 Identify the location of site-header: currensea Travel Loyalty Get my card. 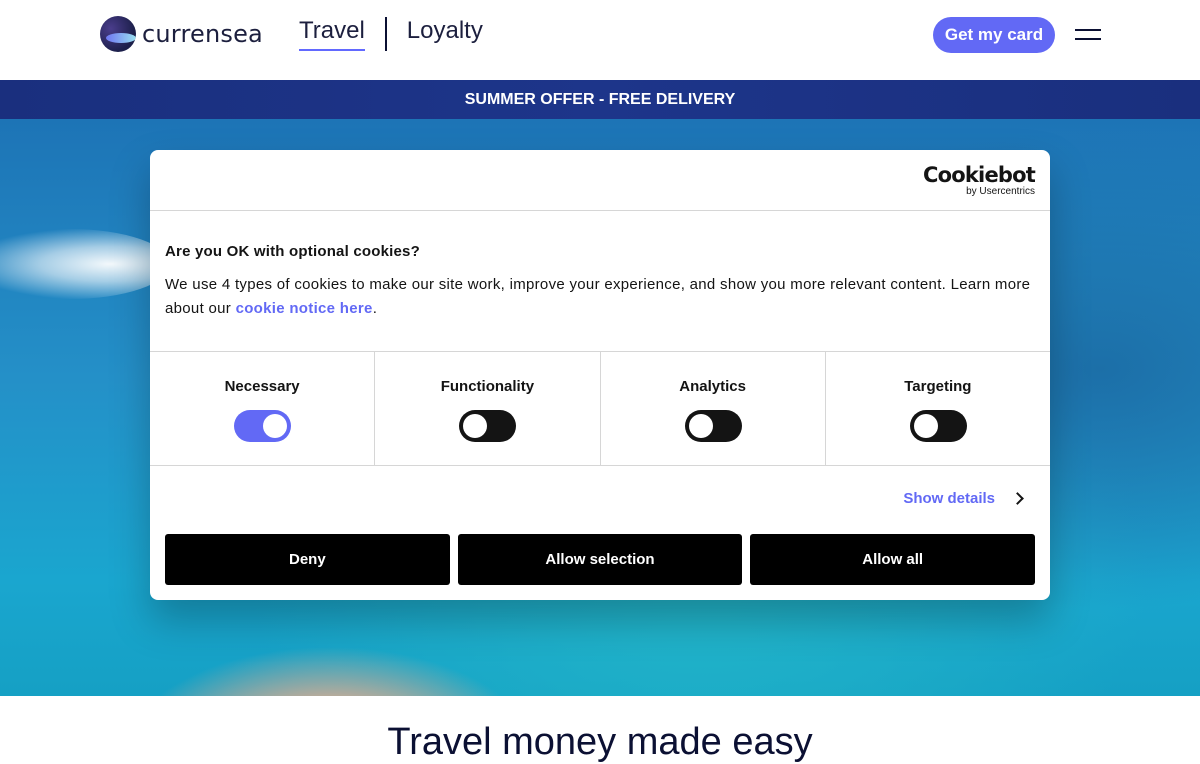
(600, 40).